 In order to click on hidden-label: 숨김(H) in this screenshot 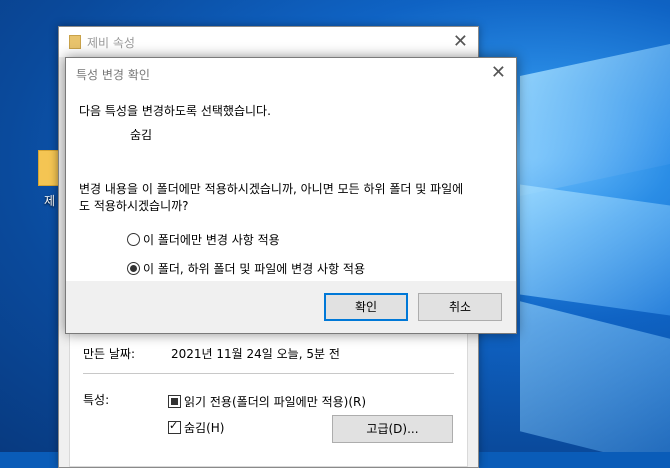, I will do `click(204, 428)`.